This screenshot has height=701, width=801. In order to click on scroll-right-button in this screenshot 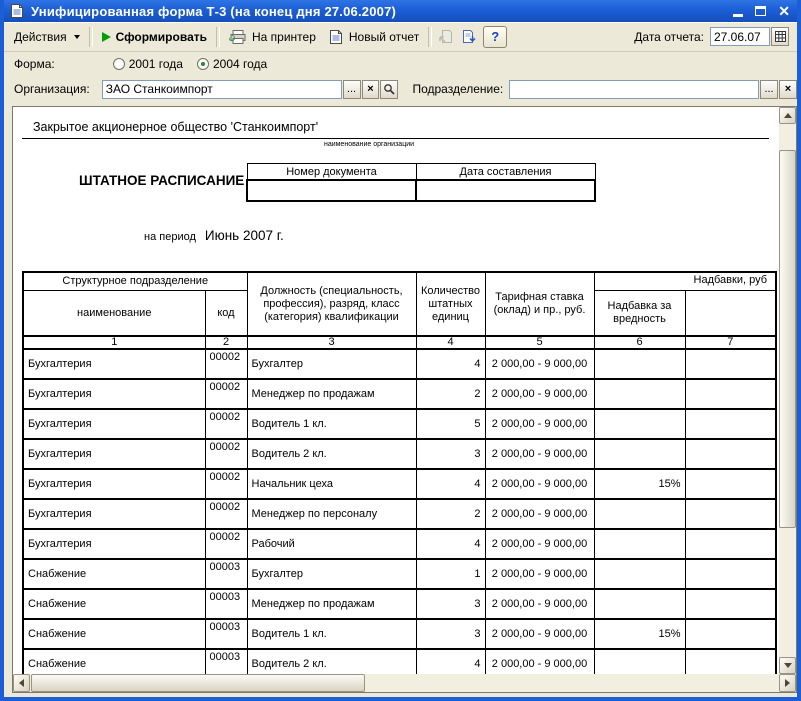, I will do `click(787, 683)`.